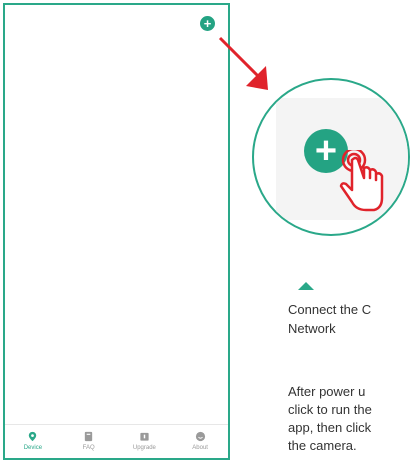 The width and height of the screenshot is (416, 464). I want to click on tab-upgrade: Upgrade, so click(145, 441).